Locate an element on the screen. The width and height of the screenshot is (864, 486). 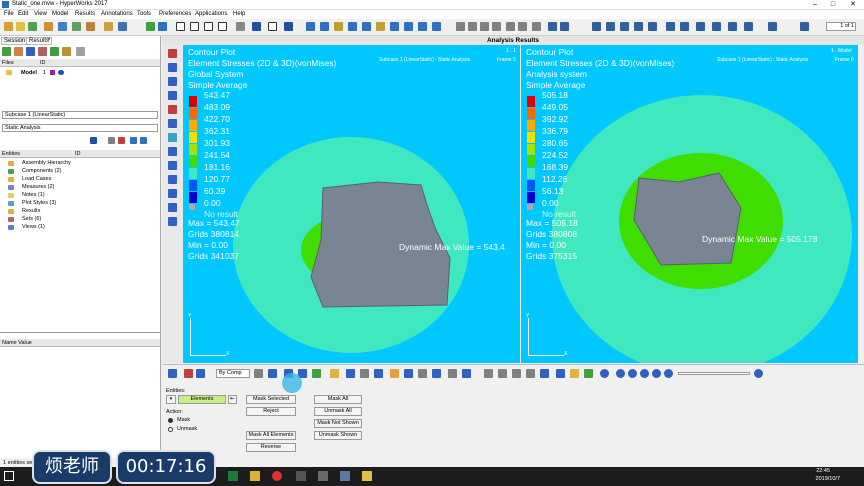
query-icon is located at coordinates (452, 373).